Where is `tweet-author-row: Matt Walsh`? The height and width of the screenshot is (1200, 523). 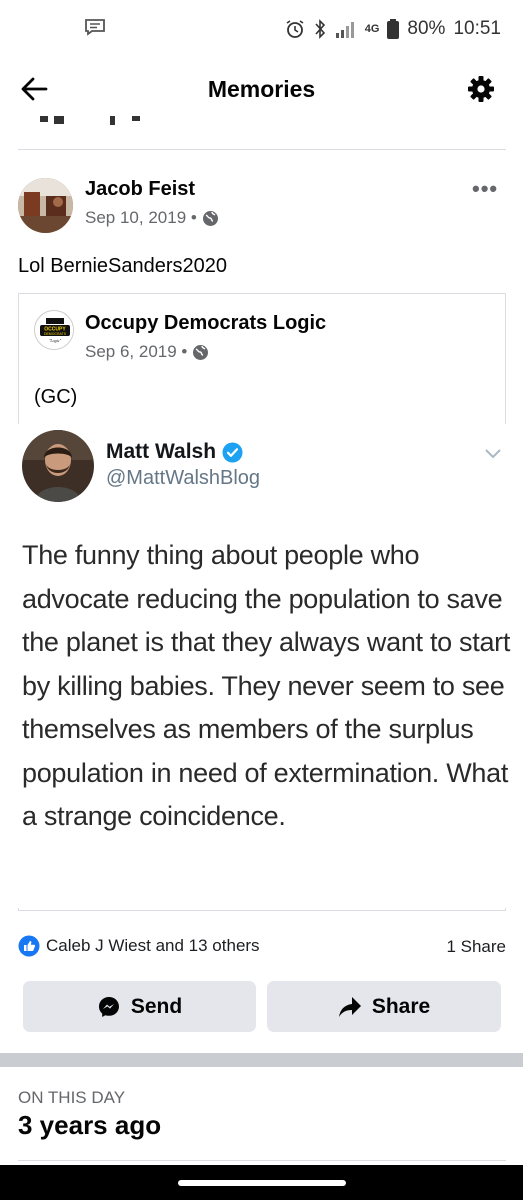
tweet-author-row: Matt Walsh is located at coordinates (174, 452).